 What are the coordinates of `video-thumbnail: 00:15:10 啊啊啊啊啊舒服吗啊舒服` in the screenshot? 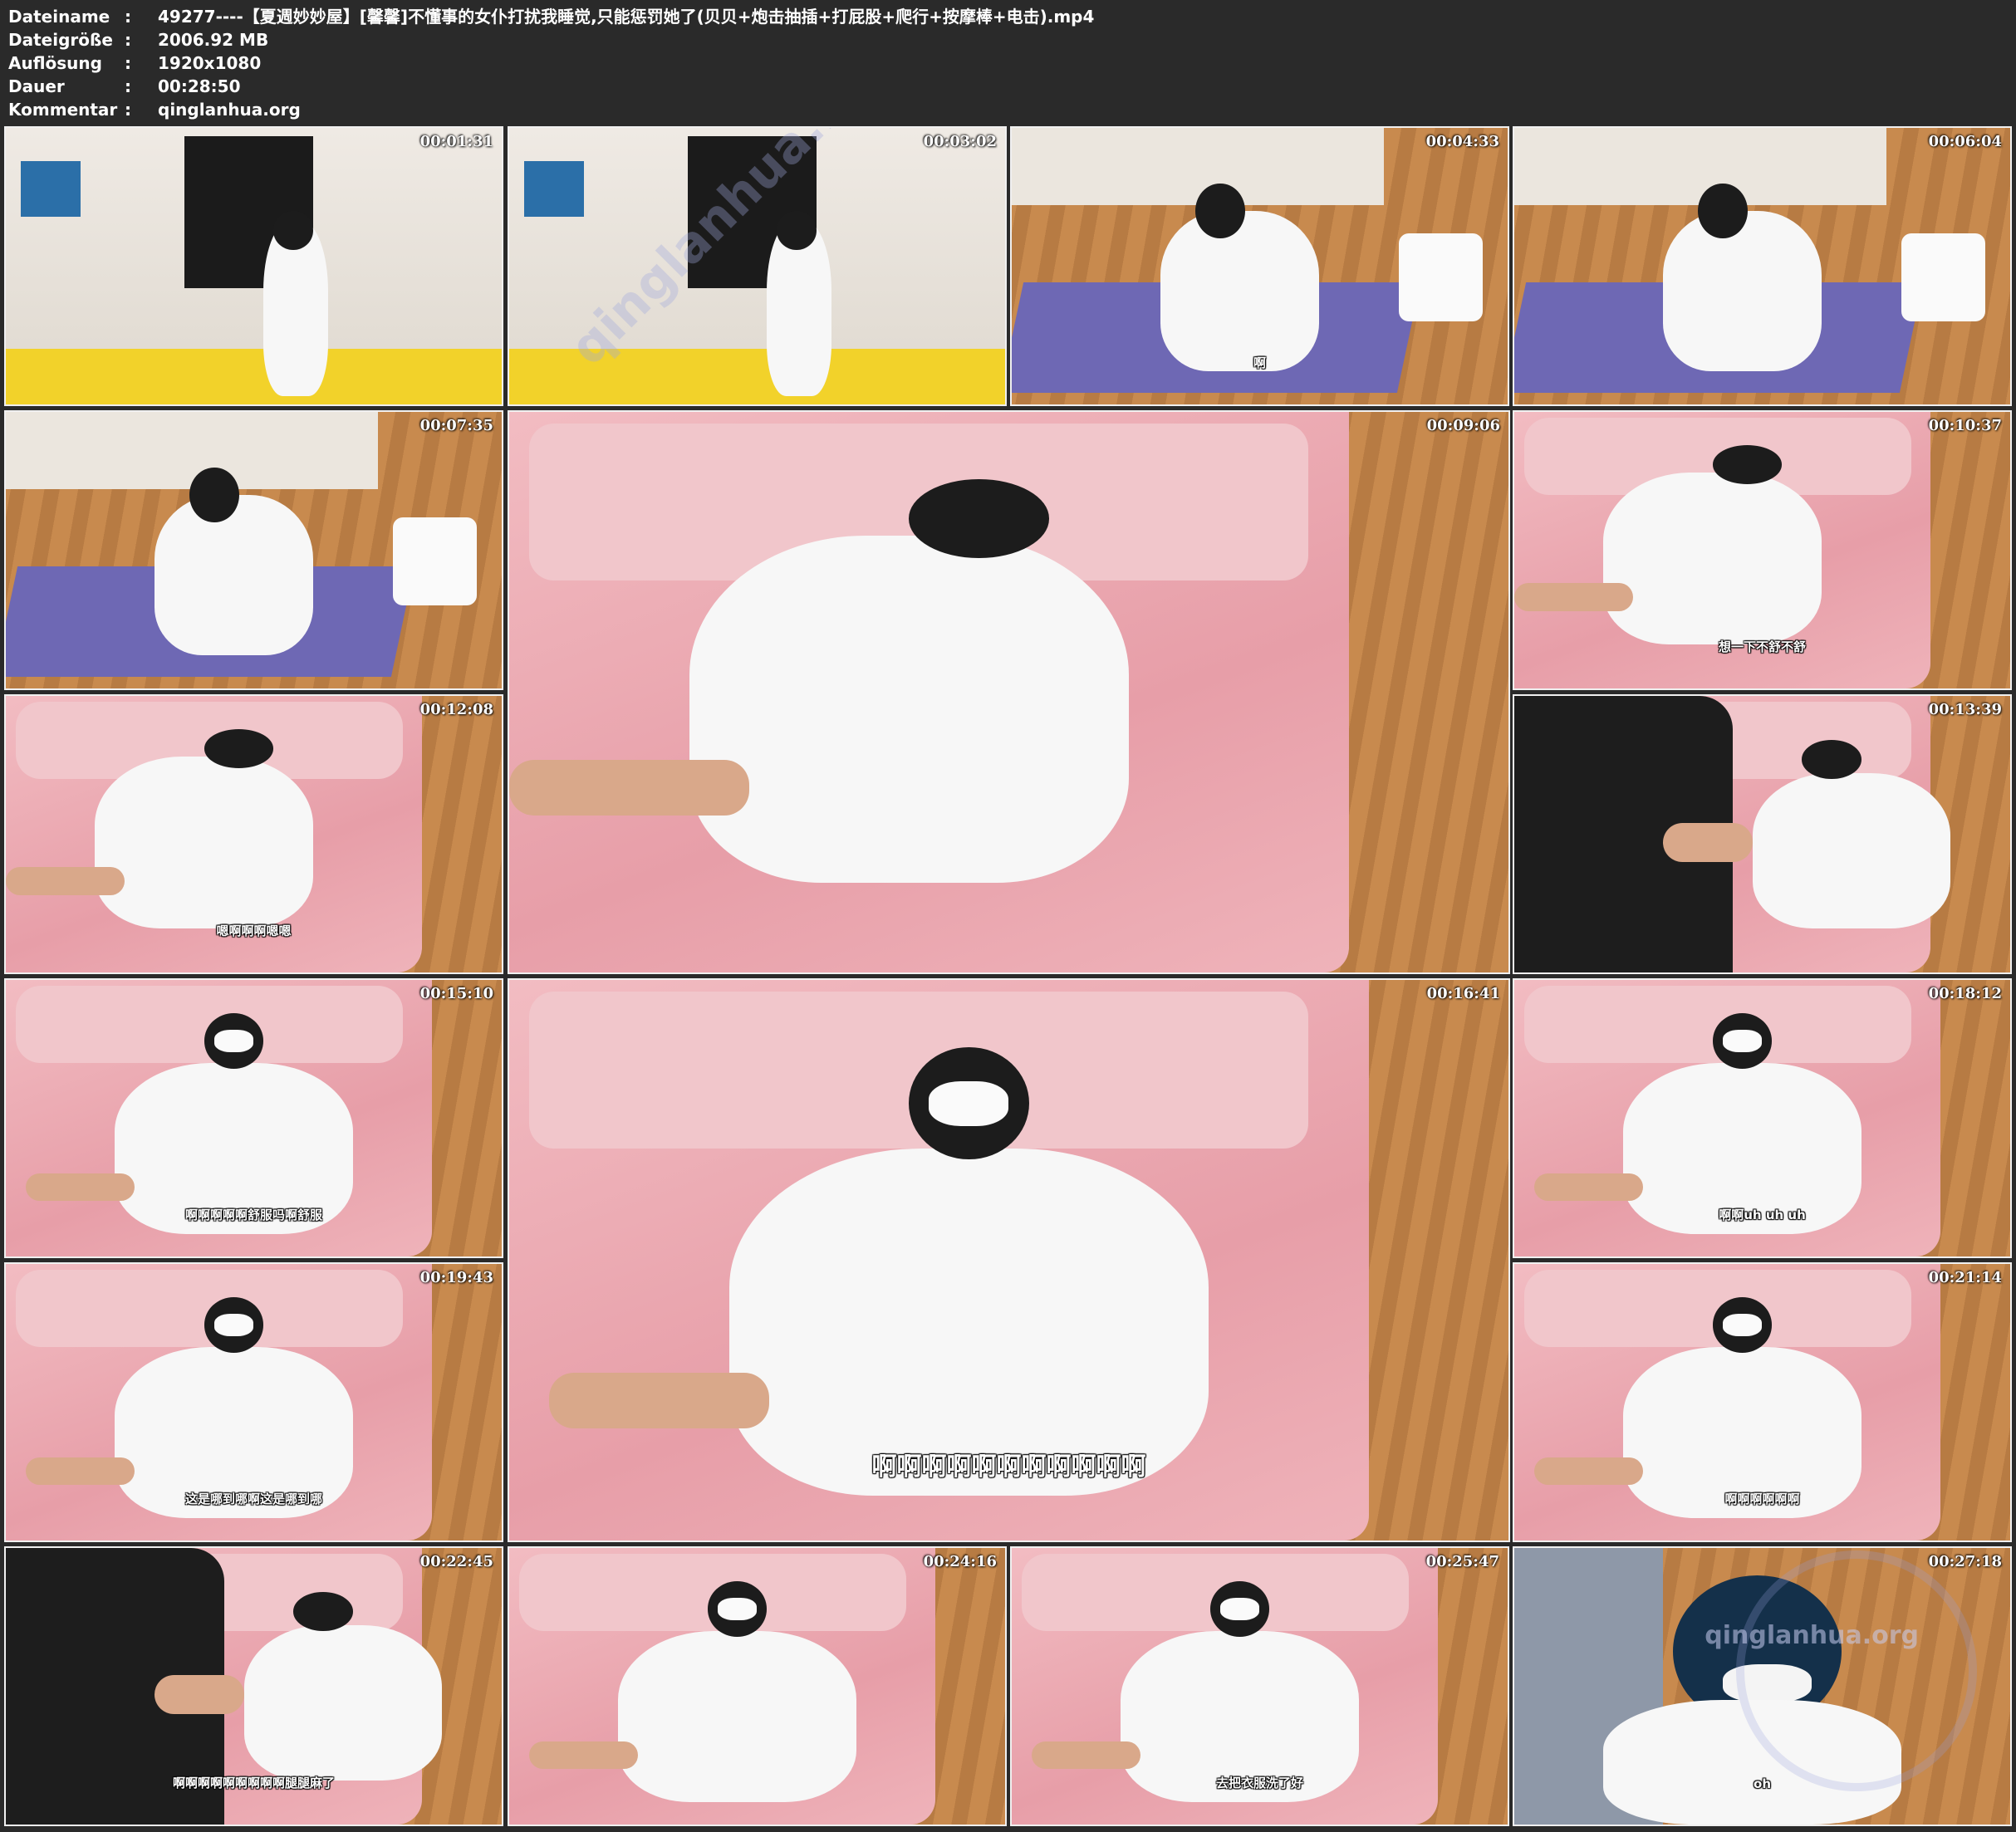 It's located at (254, 1118).